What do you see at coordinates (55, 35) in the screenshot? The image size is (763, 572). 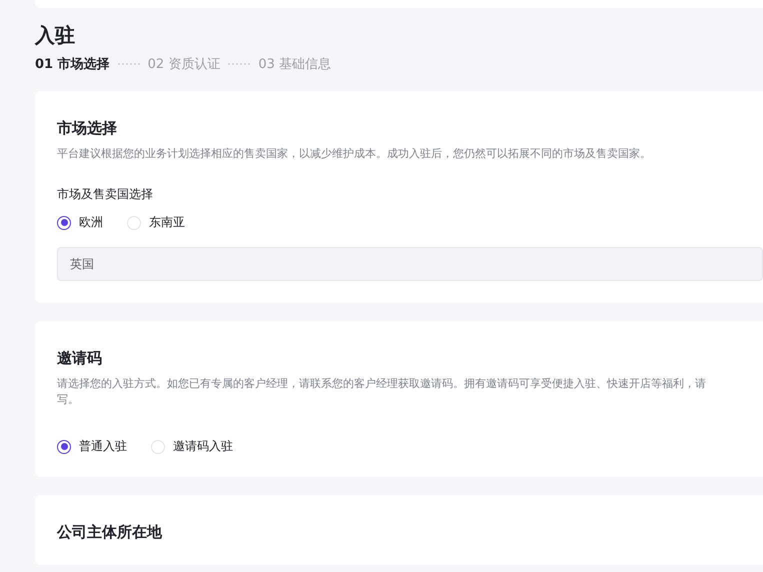 I see `page-title: 入驻` at bounding box center [55, 35].